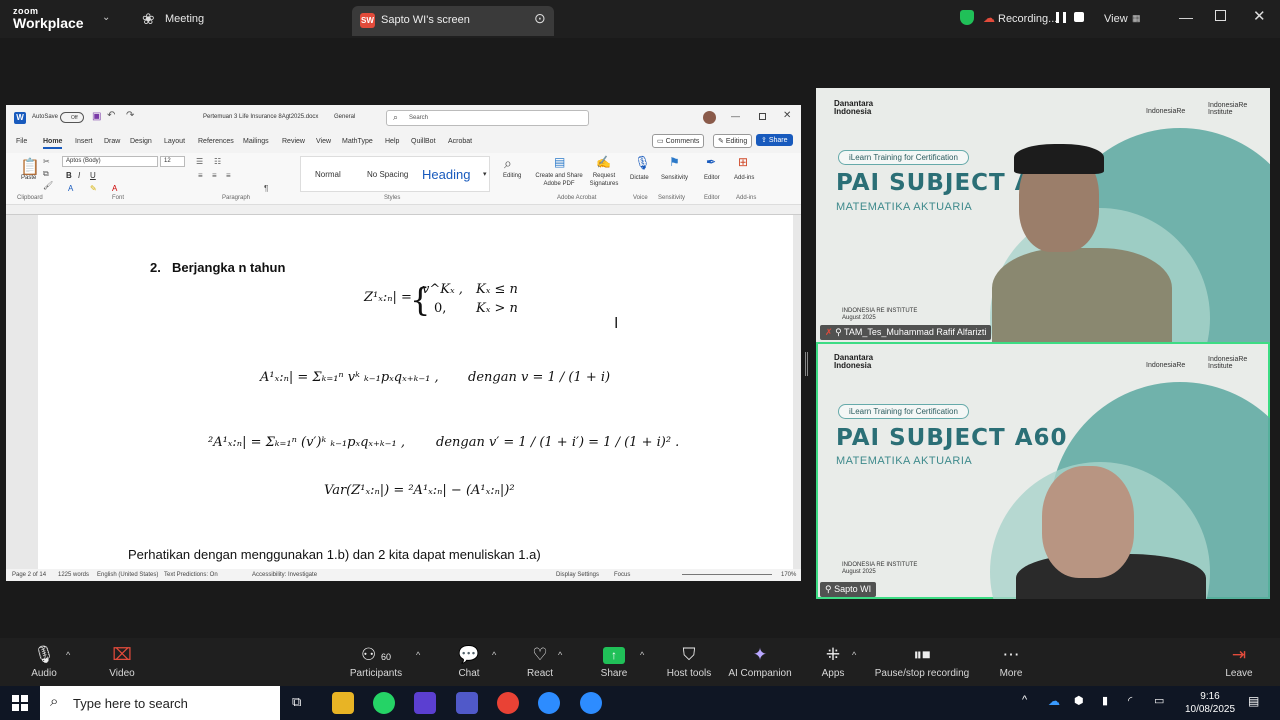 The height and width of the screenshot is (720, 1280). Describe the element at coordinates (1116, 19) in the screenshot. I see `view-menu: View` at that location.